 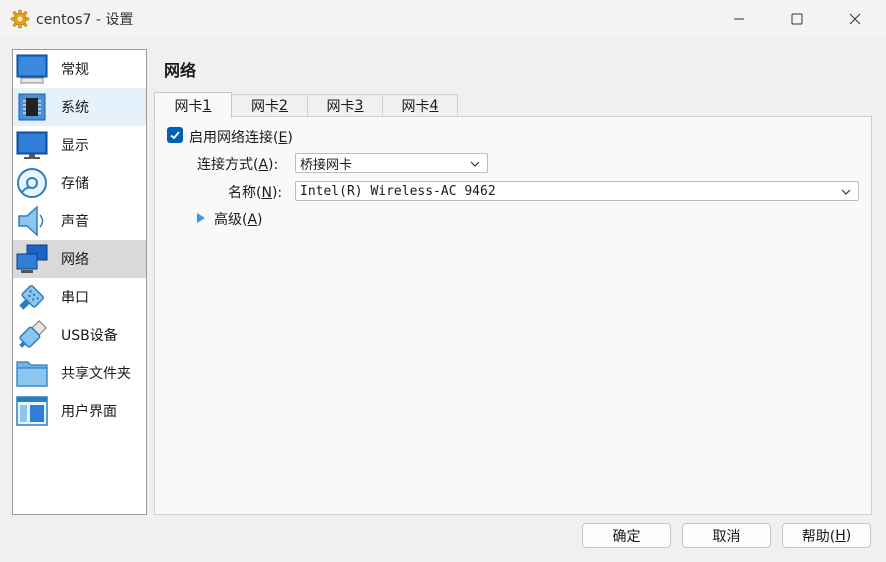 I want to click on sidebar-item-usb: USB设备, so click(x=79, y=335).